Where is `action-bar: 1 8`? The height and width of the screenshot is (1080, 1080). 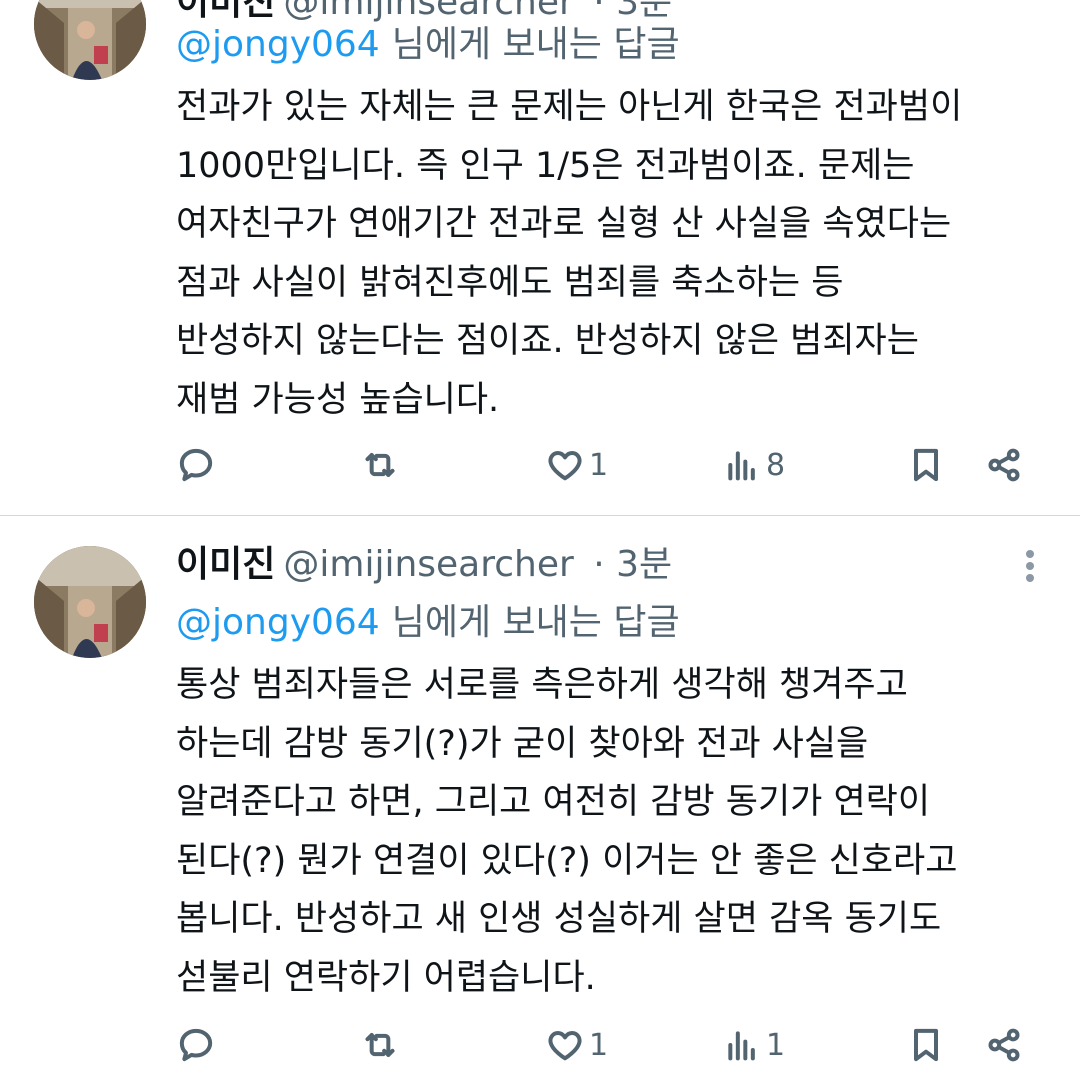 action-bar: 1 8 is located at coordinates (540, 465).